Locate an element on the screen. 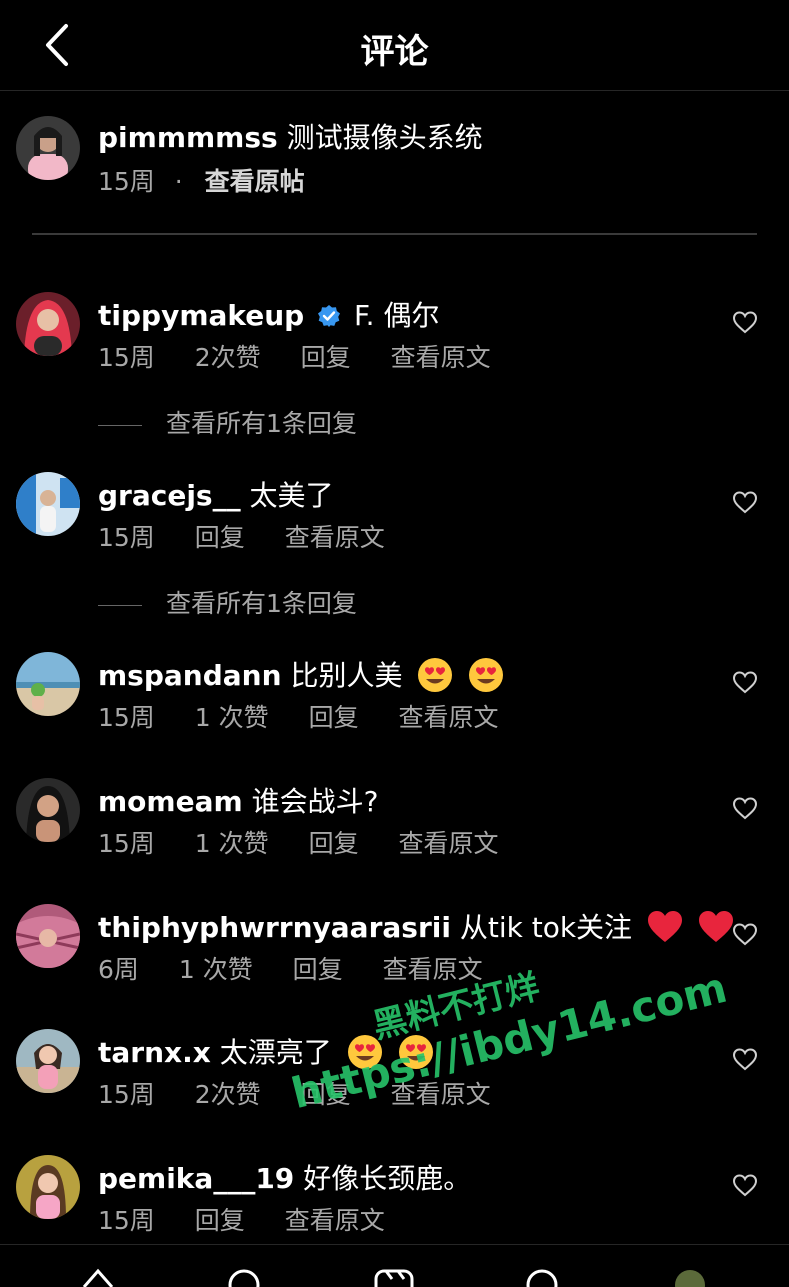  comment-username: gracejs__ is located at coordinates (169, 495).